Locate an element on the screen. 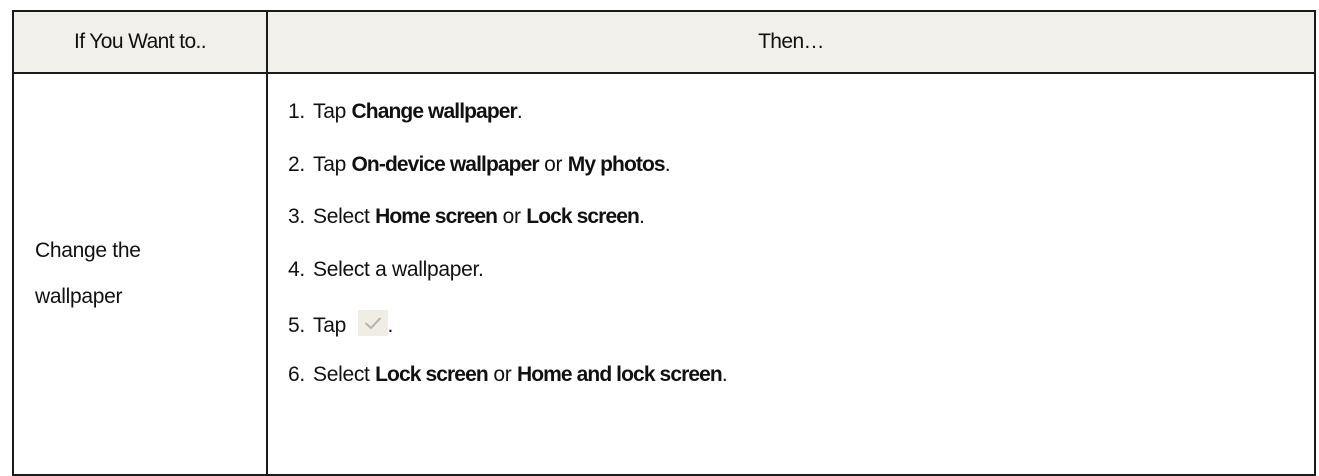  step-ui-label: On-device wallpaper is located at coordinates (445, 164).